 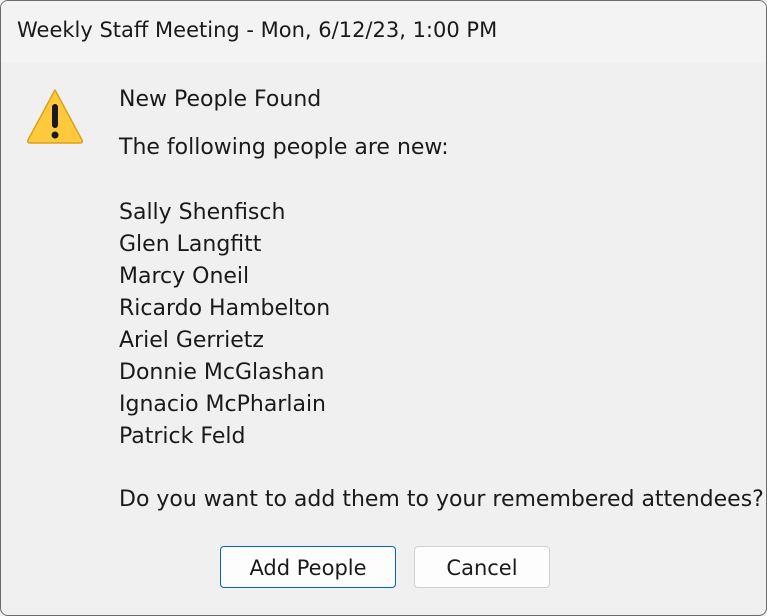 What do you see at coordinates (184, 276) in the screenshot?
I see `list-item: Marcy Oneil` at bounding box center [184, 276].